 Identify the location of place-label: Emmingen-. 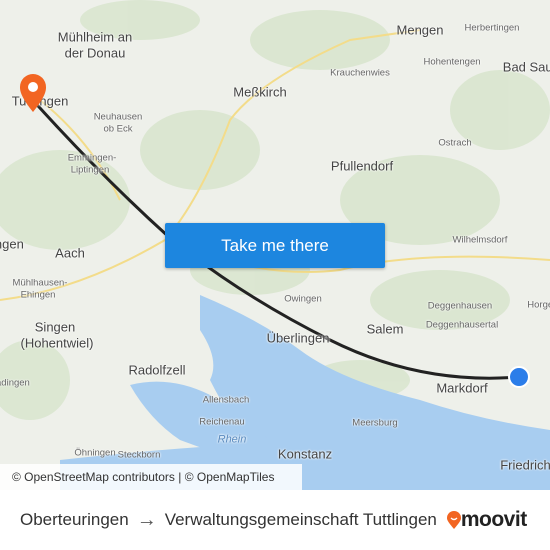
(92, 158).